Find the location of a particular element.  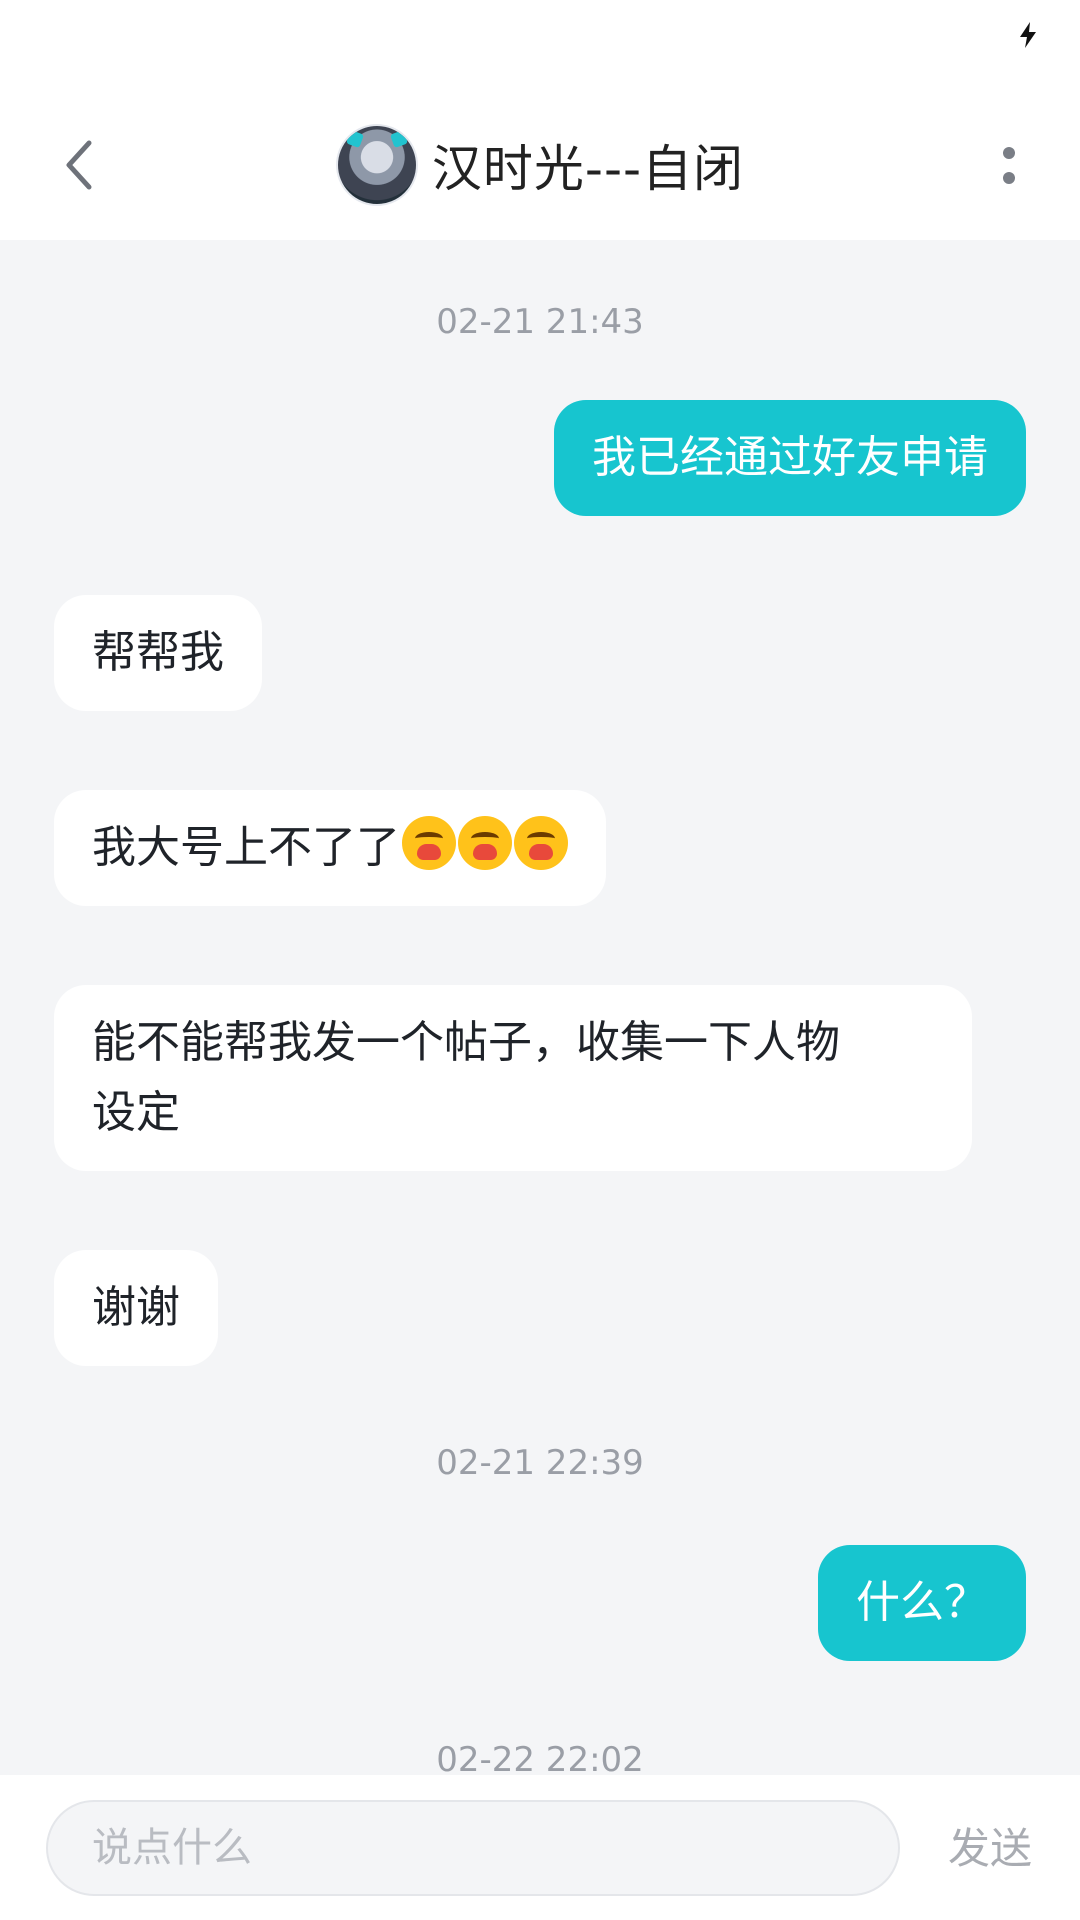

timestamp: 02-21 22:39 is located at coordinates (540, 1463).